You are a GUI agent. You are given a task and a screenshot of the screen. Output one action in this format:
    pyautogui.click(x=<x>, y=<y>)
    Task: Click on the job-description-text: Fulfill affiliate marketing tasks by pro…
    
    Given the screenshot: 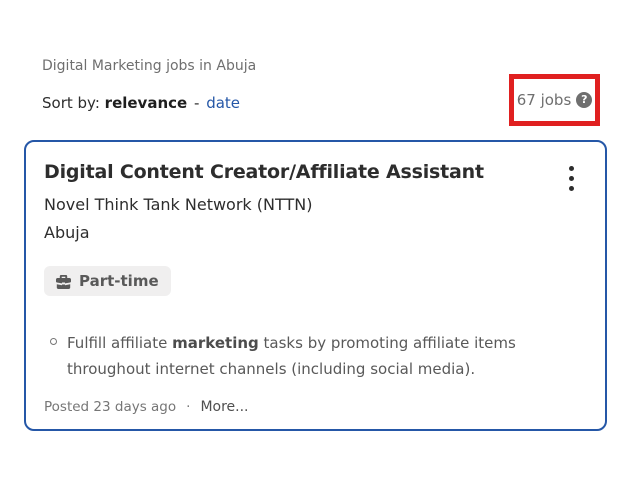 What is the action you would take?
    pyautogui.click(x=331, y=356)
    